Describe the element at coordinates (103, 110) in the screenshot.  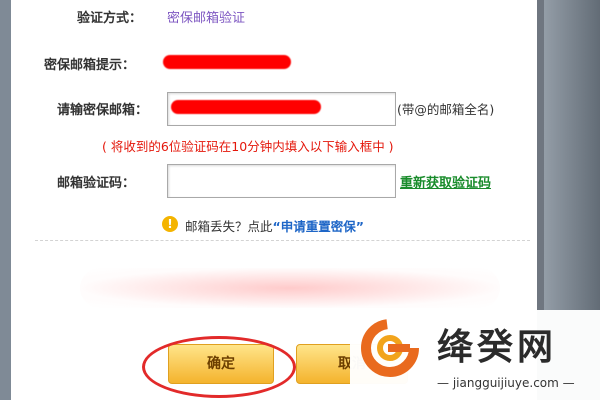
I see `email-input-label: 请输密保邮箱：` at that location.